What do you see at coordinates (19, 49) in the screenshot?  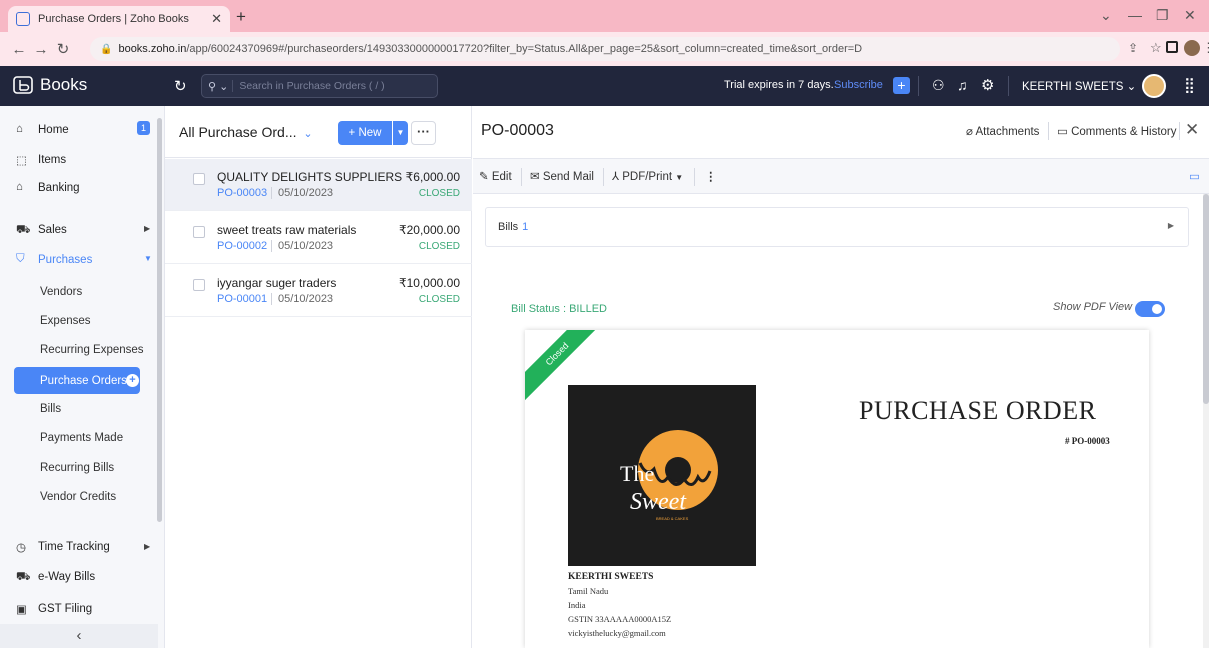 I see `back-icon: ←` at bounding box center [19, 49].